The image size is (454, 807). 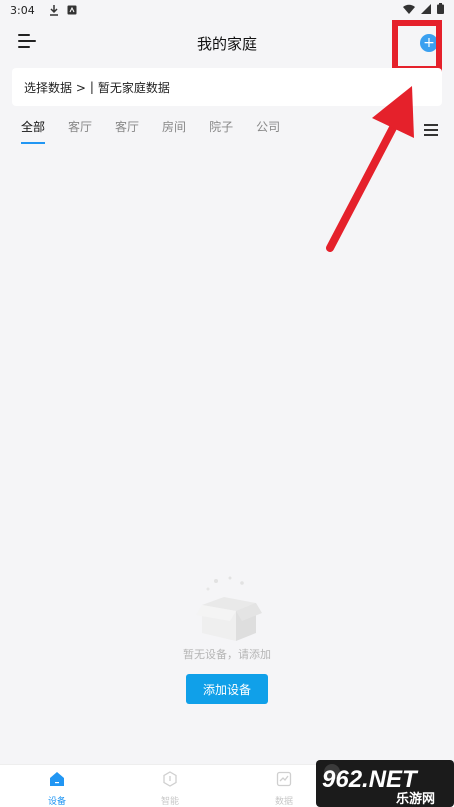 What do you see at coordinates (227, 654) in the screenshot?
I see `empty-message: 暂无设备，请添加` at bounding box center [227, 654].